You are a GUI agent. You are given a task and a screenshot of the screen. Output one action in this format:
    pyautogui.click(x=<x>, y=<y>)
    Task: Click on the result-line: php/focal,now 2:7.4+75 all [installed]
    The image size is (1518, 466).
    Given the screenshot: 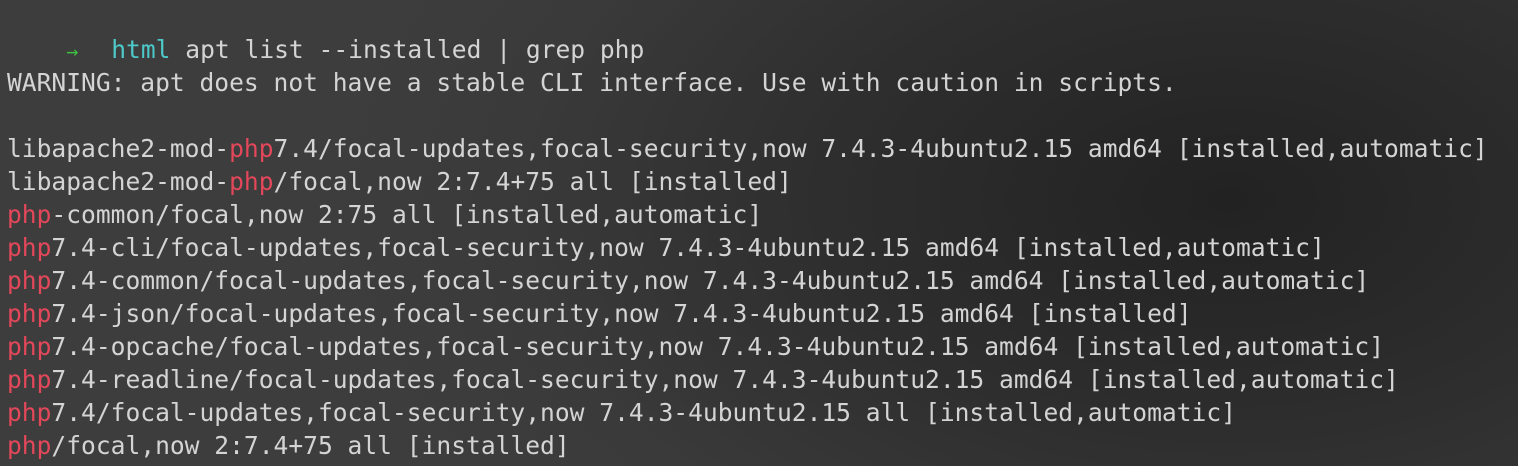 What is the action you would take?
    pyautogui.click(x=288, y=445)
    